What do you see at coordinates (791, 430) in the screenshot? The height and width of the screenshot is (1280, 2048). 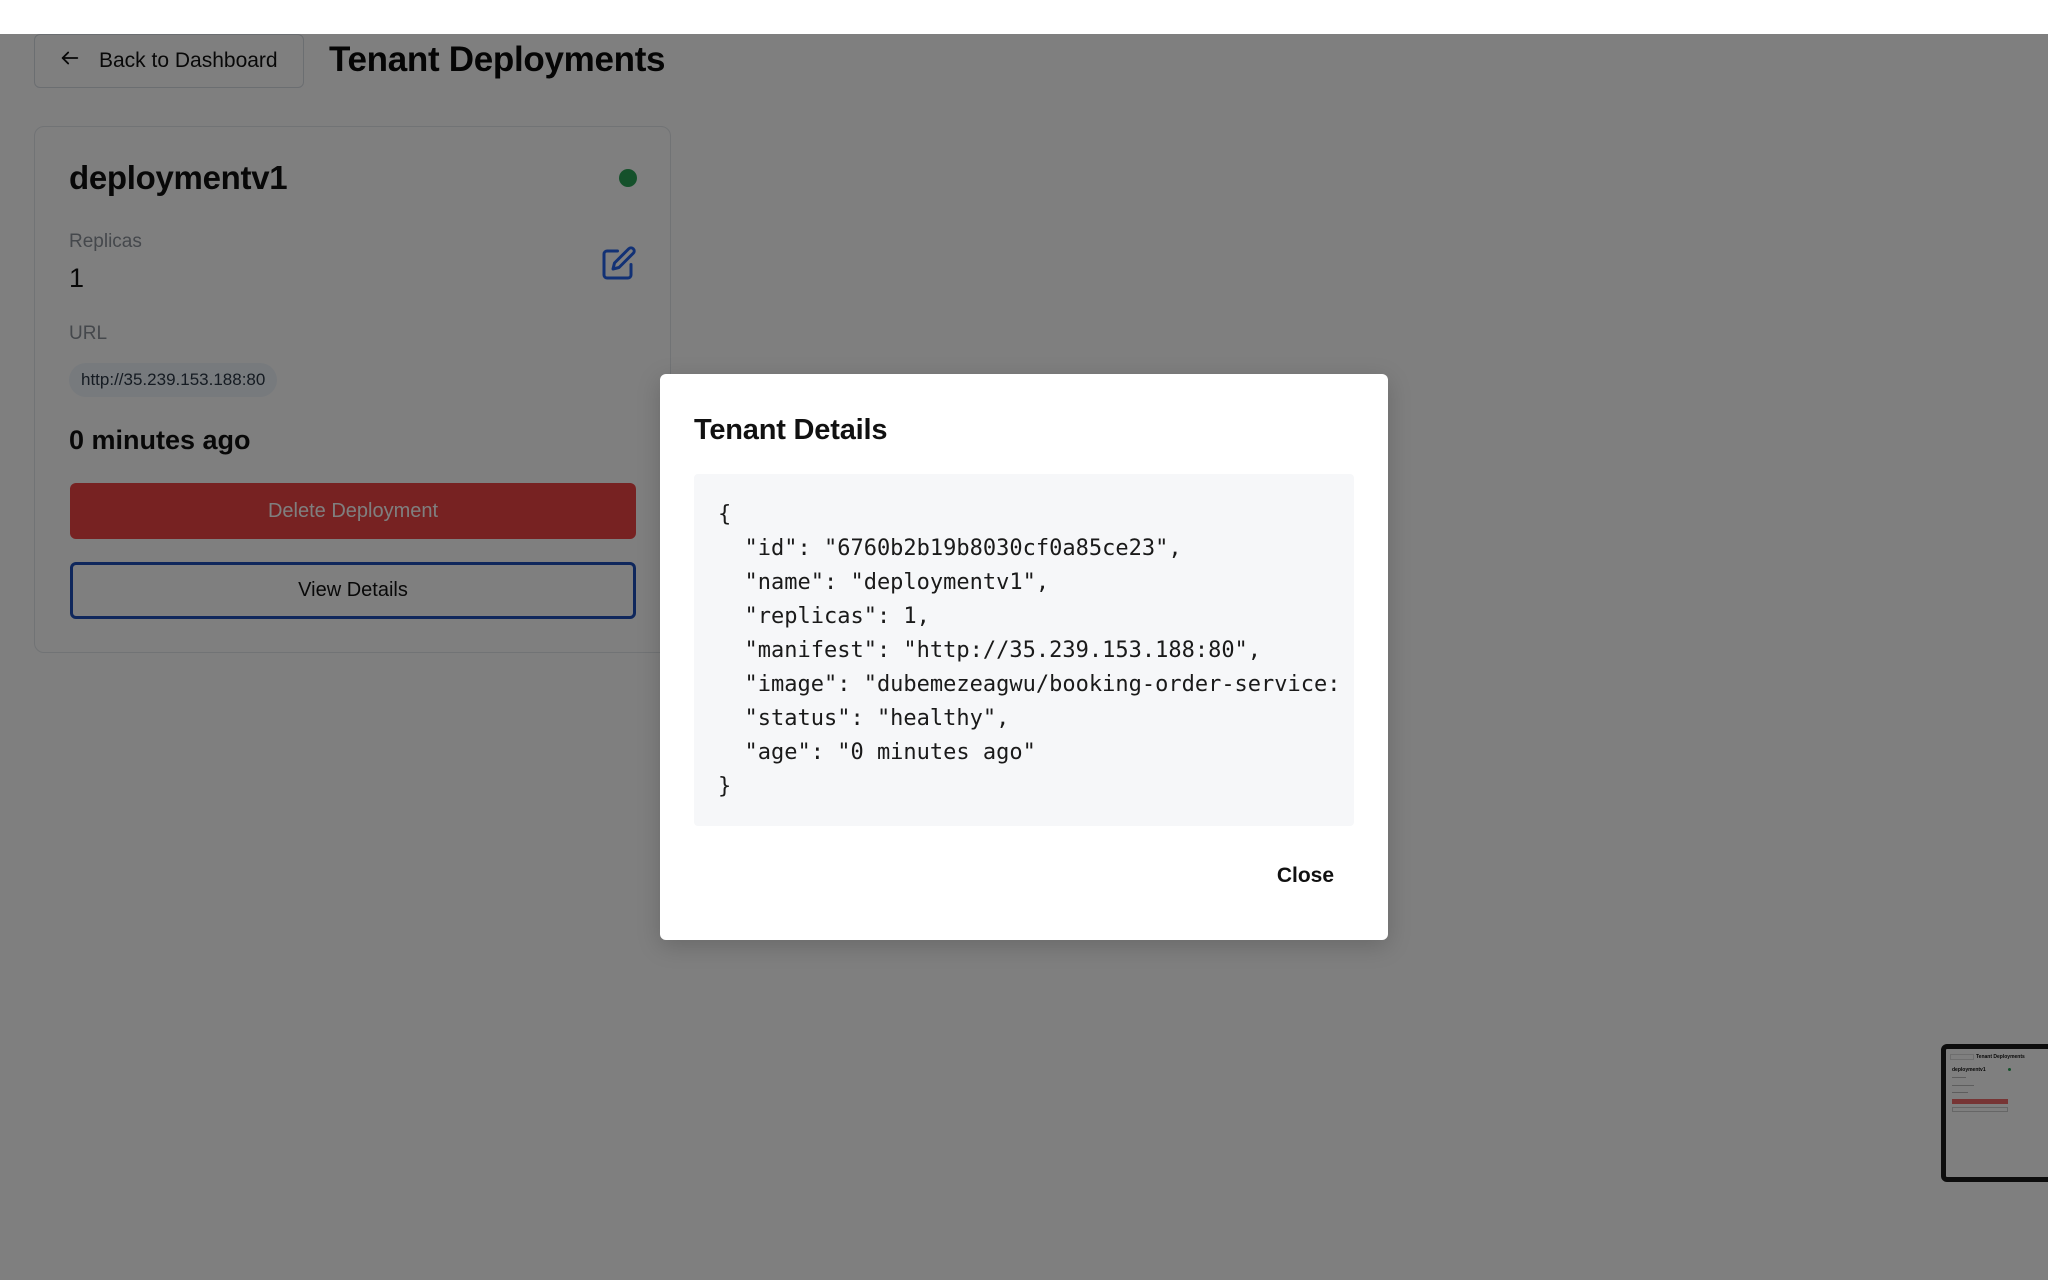 I see `modal-title: Tenant Details` at bounding box center [791, 430].